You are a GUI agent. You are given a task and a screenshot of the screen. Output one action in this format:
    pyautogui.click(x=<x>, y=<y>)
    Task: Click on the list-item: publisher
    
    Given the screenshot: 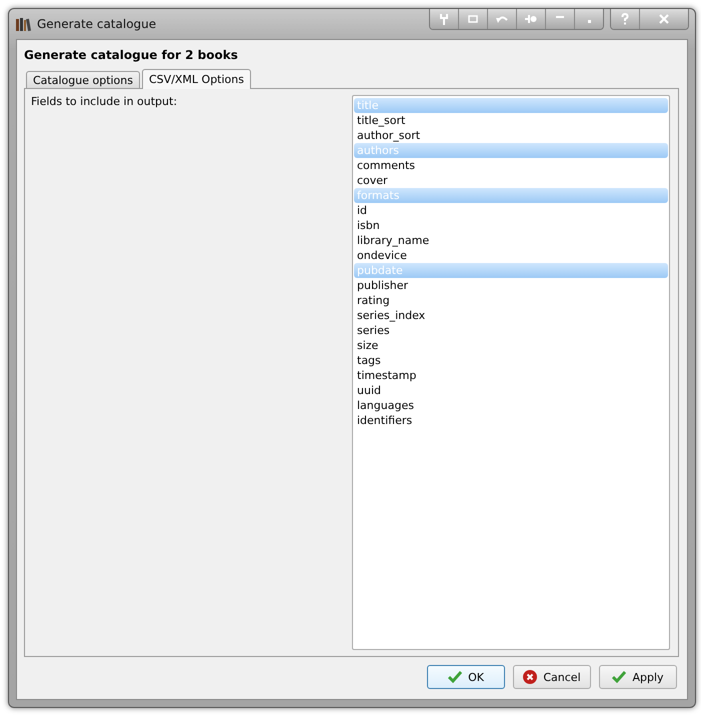 What is the action you would take?
    pyautogui.click(x=511, y=285)
    